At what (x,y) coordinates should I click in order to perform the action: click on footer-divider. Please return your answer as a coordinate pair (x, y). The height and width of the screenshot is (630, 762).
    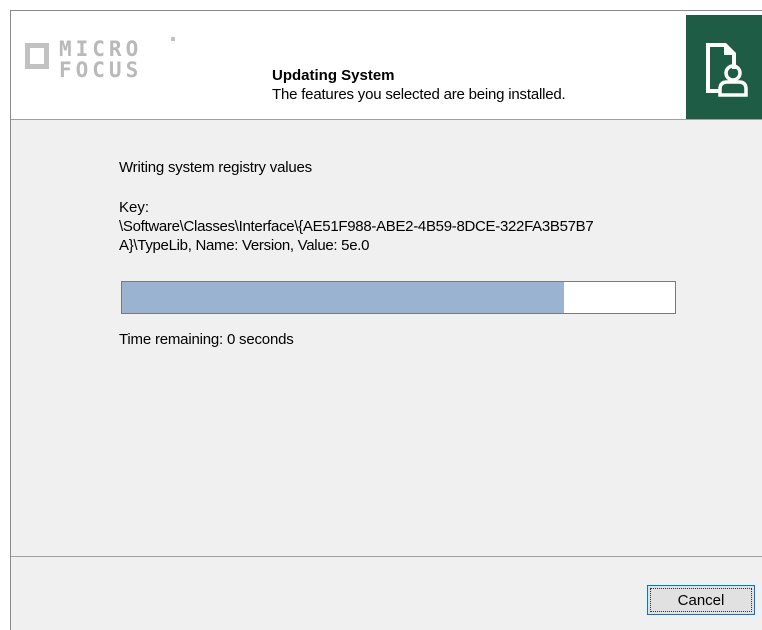
    Looking at the image, I should click on (386, 556).